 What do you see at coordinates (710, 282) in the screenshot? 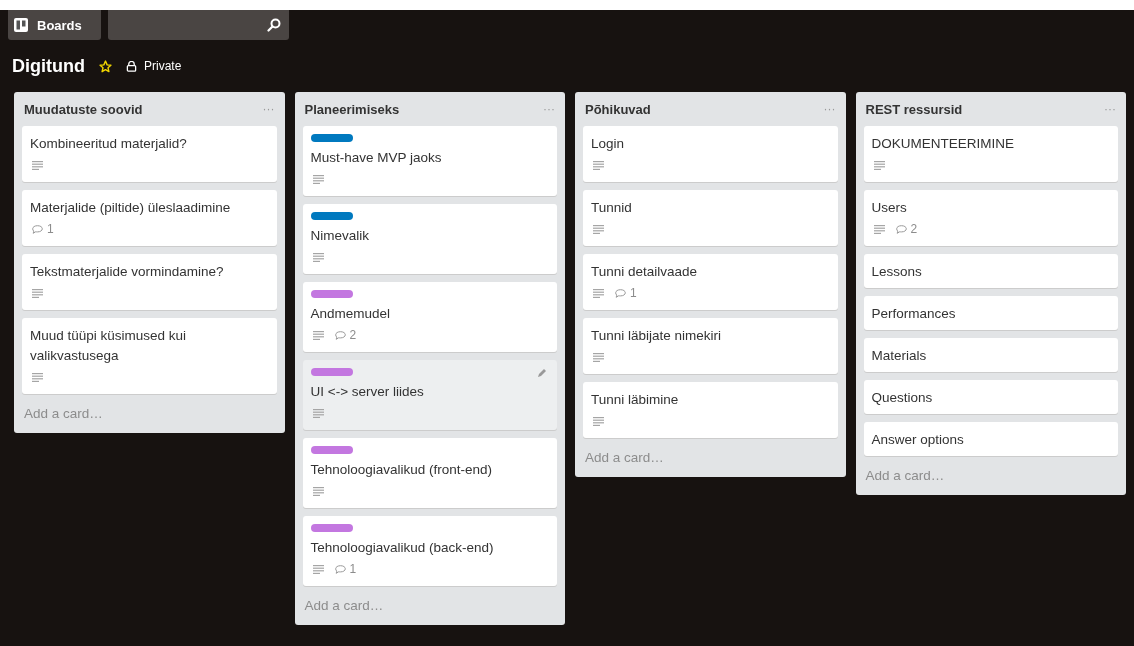
I see `card: Tunni detailvaade 1` at bounding box center [710, 282].